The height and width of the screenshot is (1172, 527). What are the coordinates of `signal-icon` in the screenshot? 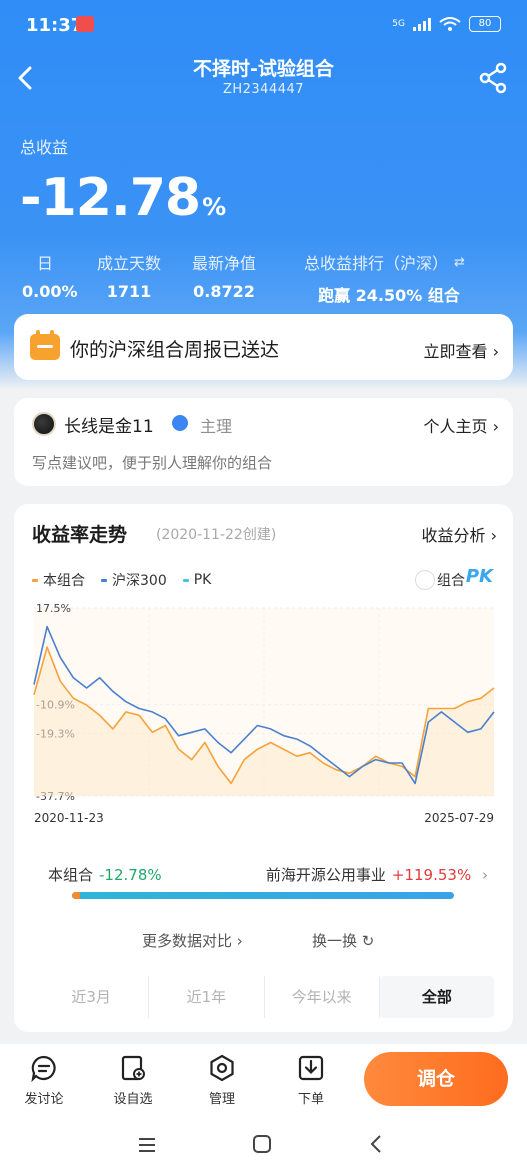 It's located at (422, 24).